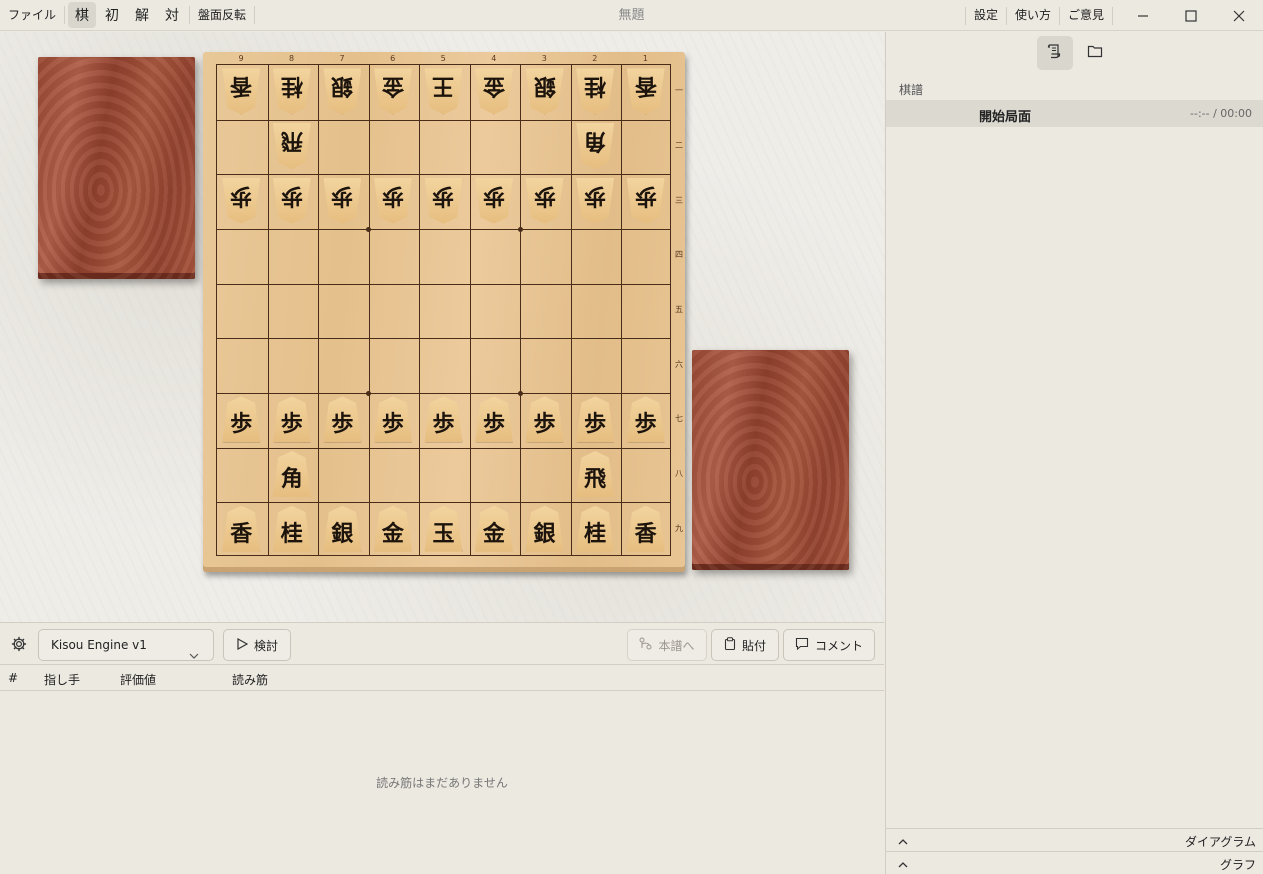  What do you see at coordinates (679, 145) in the screenshot?
I see `rank-label: 二` at bounding box center [679, 145].